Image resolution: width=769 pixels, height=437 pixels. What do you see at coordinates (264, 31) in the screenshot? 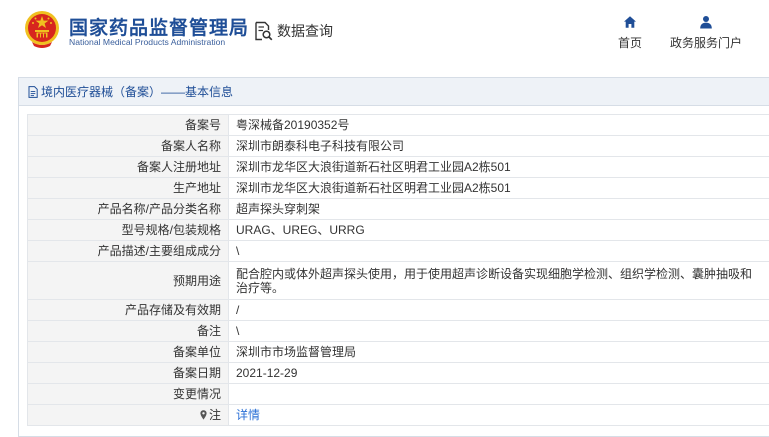
I see `document-search-icon` at bounding box center [264, 31].